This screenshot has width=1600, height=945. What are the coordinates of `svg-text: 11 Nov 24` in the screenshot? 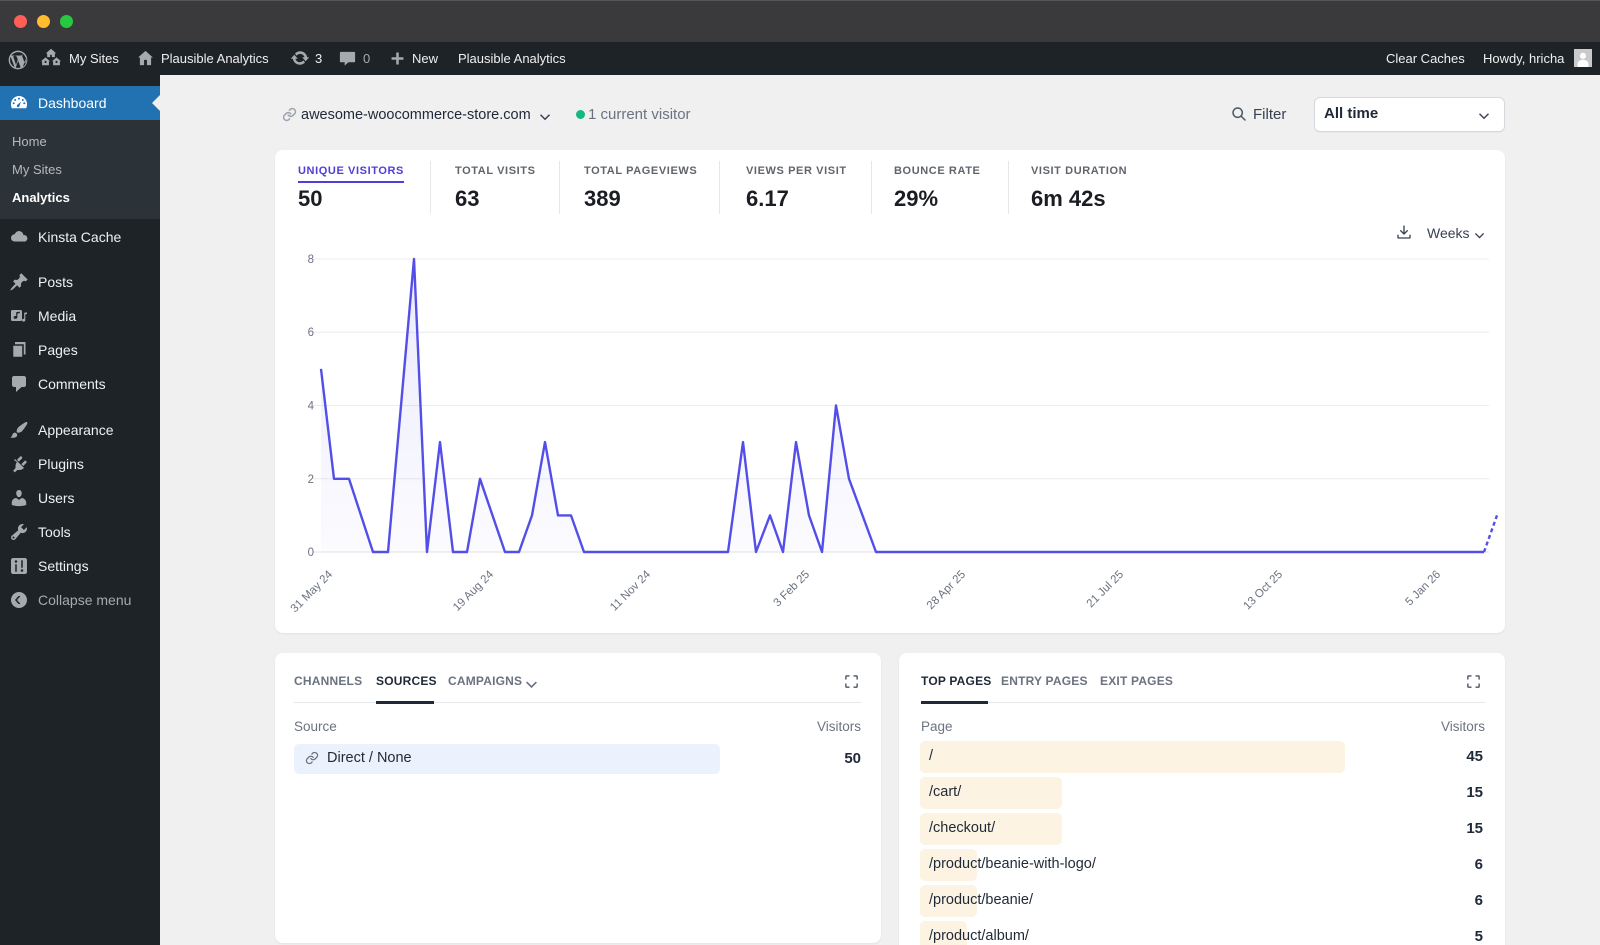 It's located at (630, 590).